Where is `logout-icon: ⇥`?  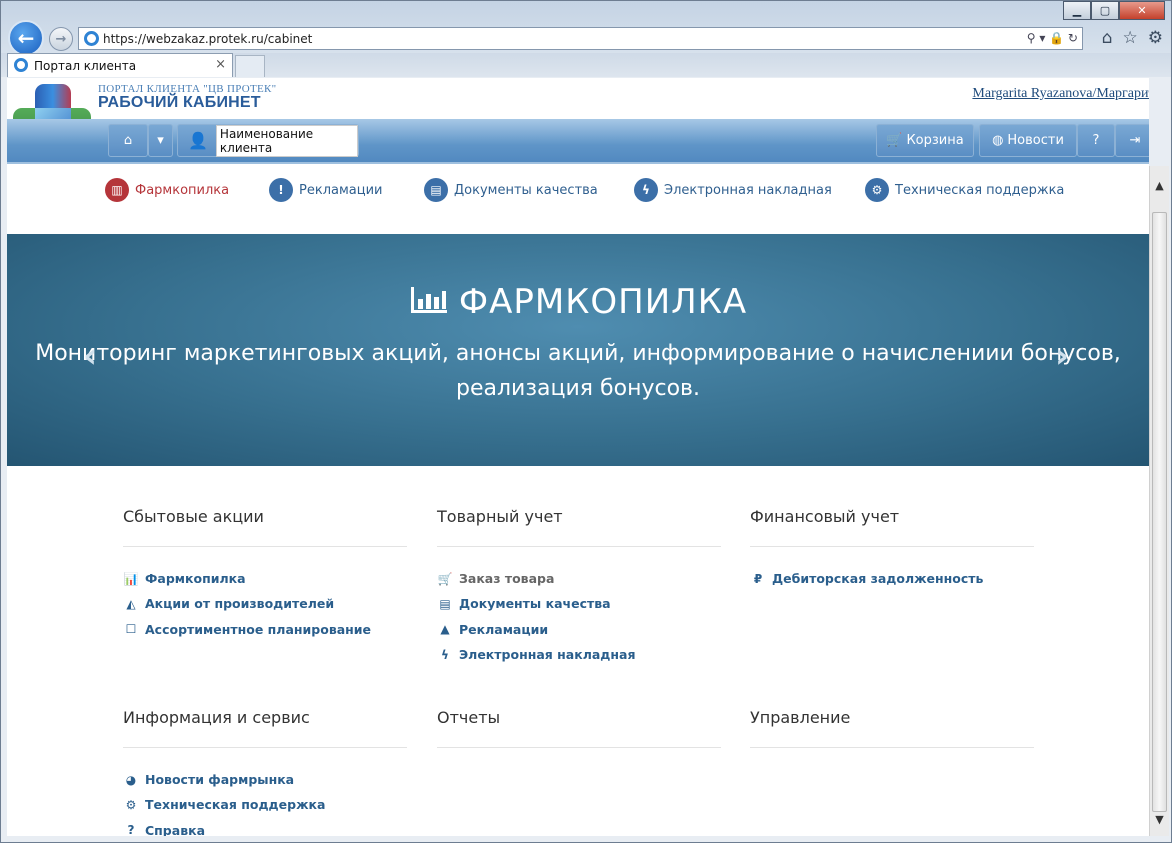 logout-icon: ⇥ is located at coordinates (1135, 140).